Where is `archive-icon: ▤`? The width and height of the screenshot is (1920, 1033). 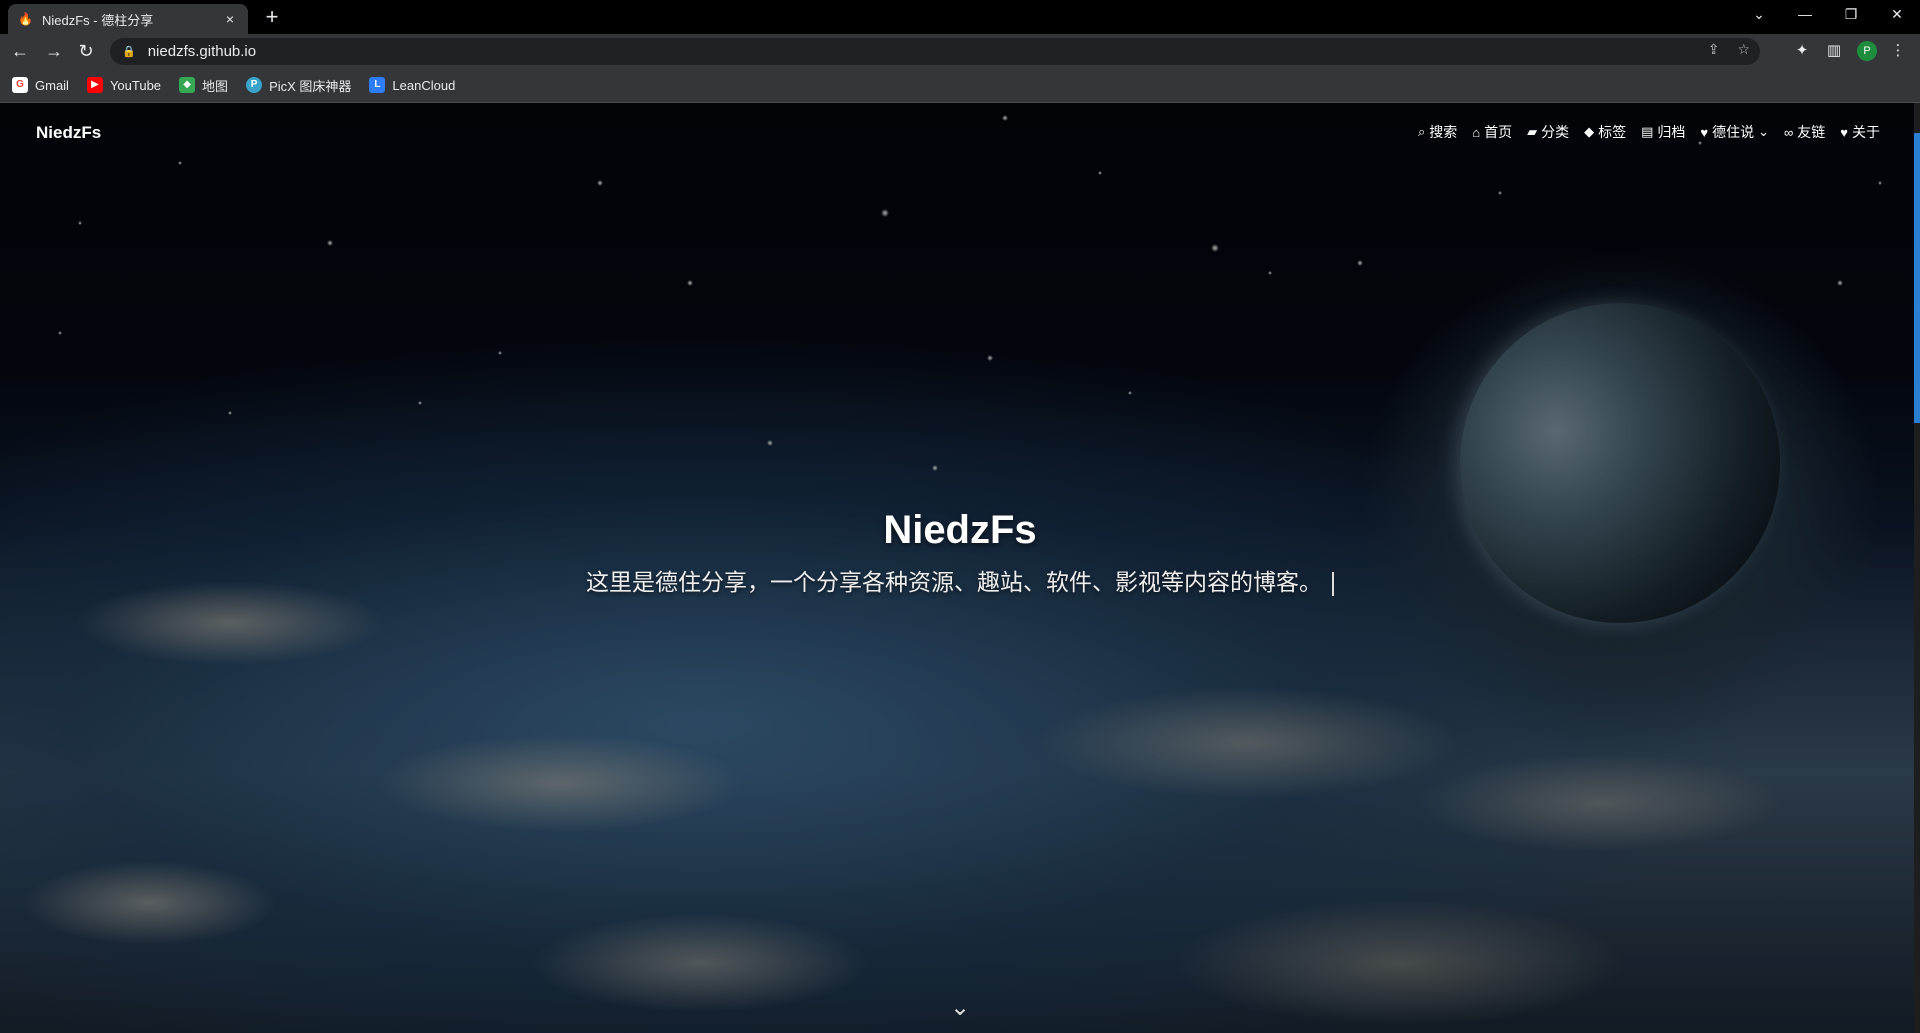
archive-icon: ▤ is located at coordinates (1647, 131).